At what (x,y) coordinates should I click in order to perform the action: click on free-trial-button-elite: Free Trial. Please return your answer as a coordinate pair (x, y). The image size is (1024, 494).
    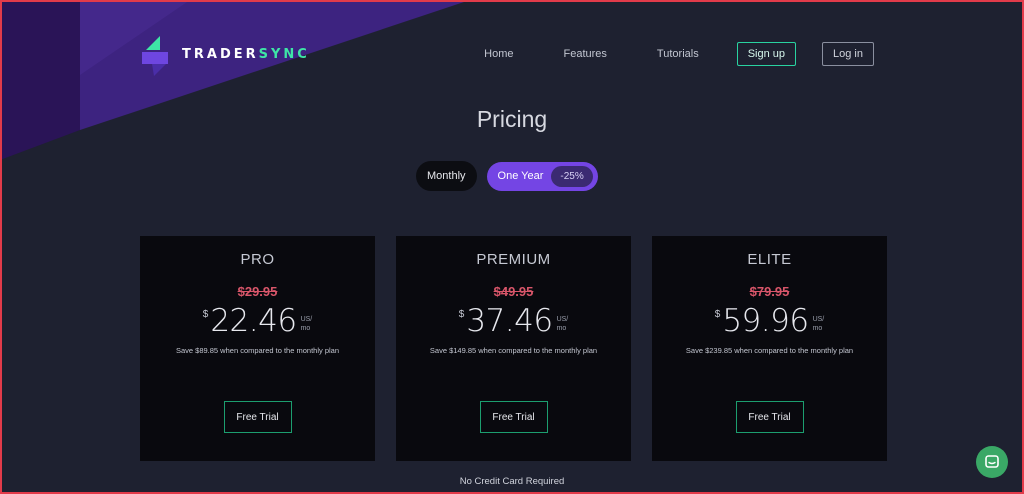
    Looking at the image, I should click on (769, 417).